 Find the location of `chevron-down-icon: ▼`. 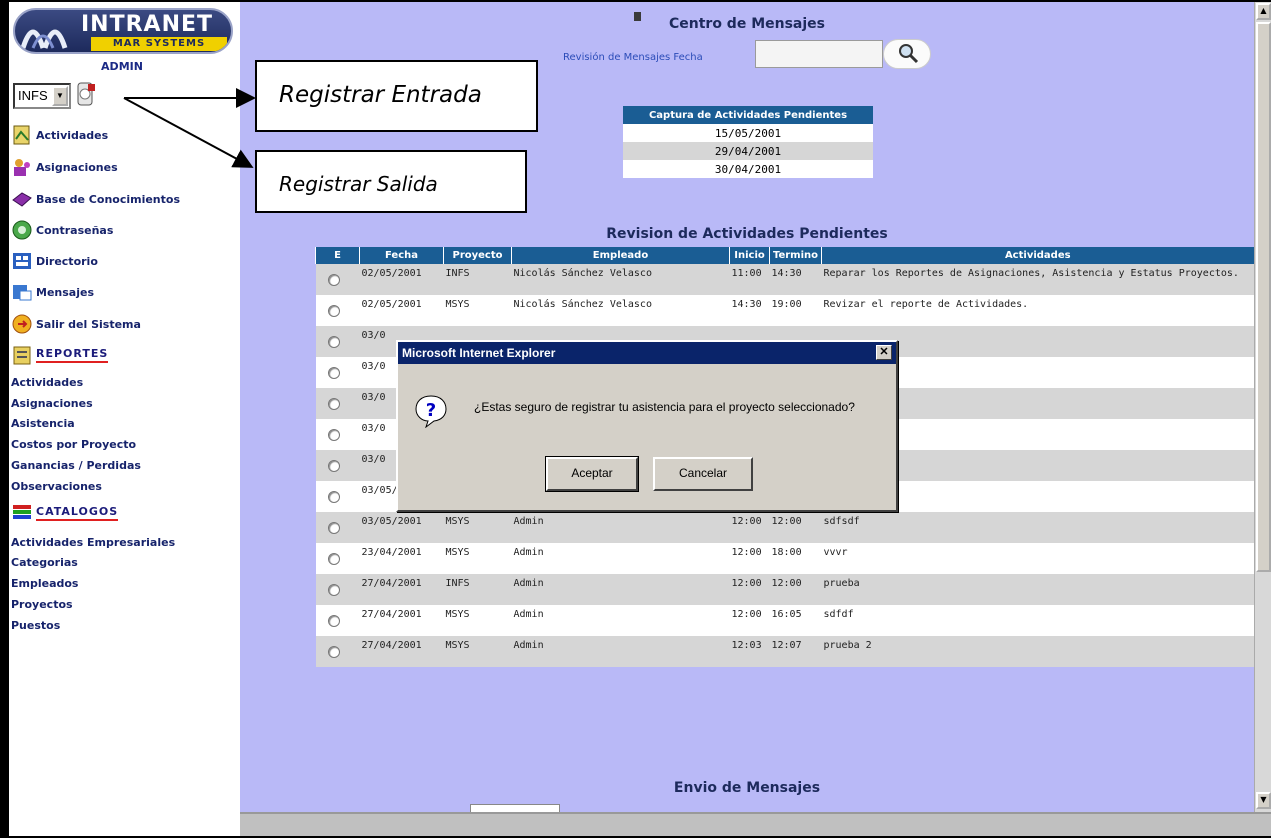

chevron-down-icon: ▼ is located at coordinates (60, 96).